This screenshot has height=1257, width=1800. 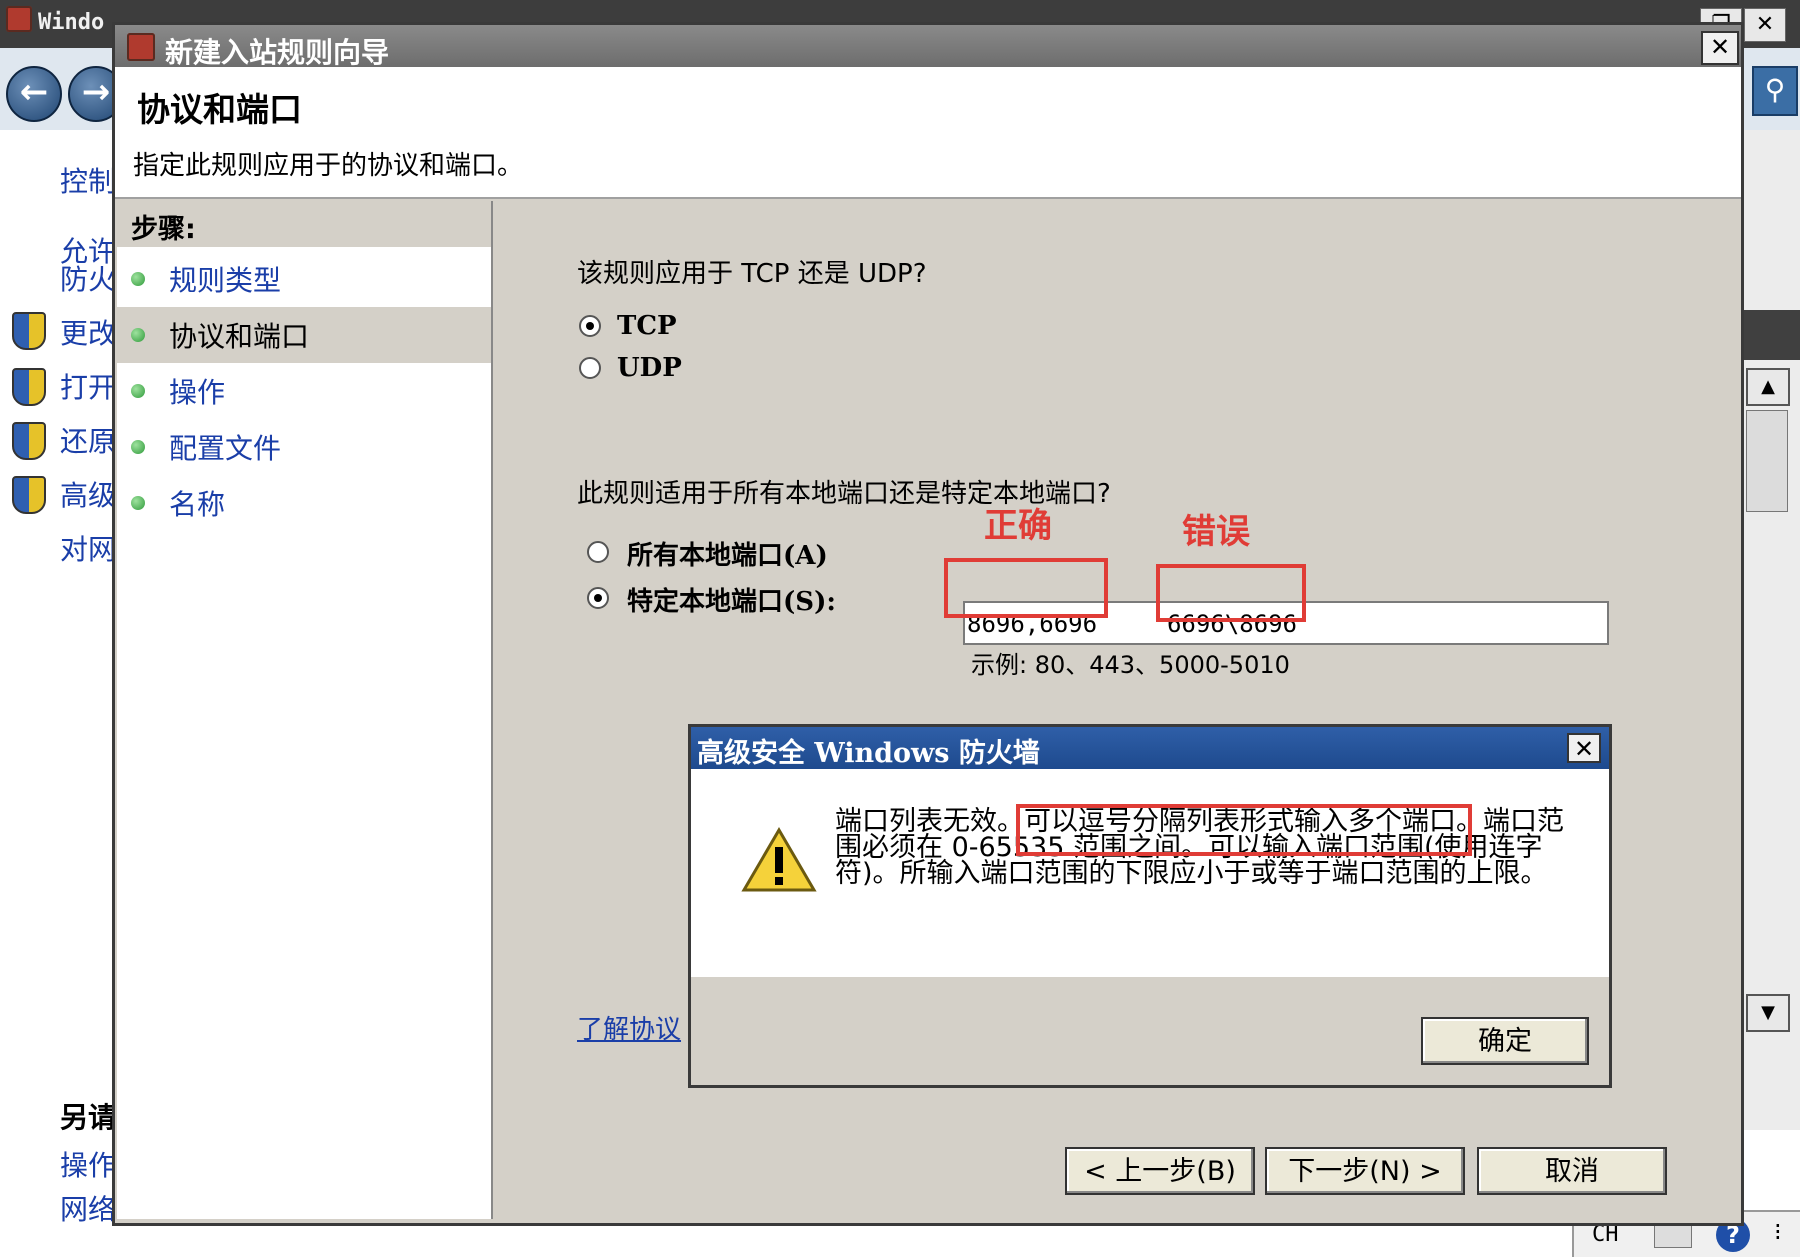 What do you see at coordinates (868, 753) in the screenshot?
I see `error-dialog-title: 高级安全 Windows 防火墙` at bounding box center [868, 753].